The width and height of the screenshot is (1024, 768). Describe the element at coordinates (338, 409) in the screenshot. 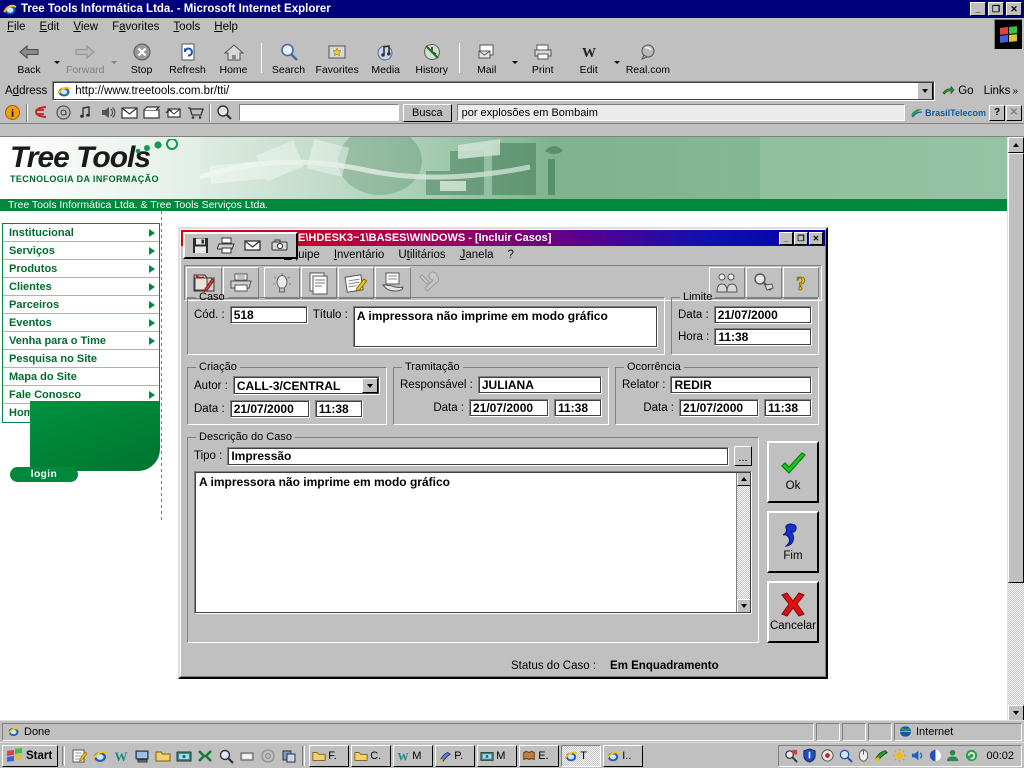

I see `criacao-hora-input: 11:38` at that location.